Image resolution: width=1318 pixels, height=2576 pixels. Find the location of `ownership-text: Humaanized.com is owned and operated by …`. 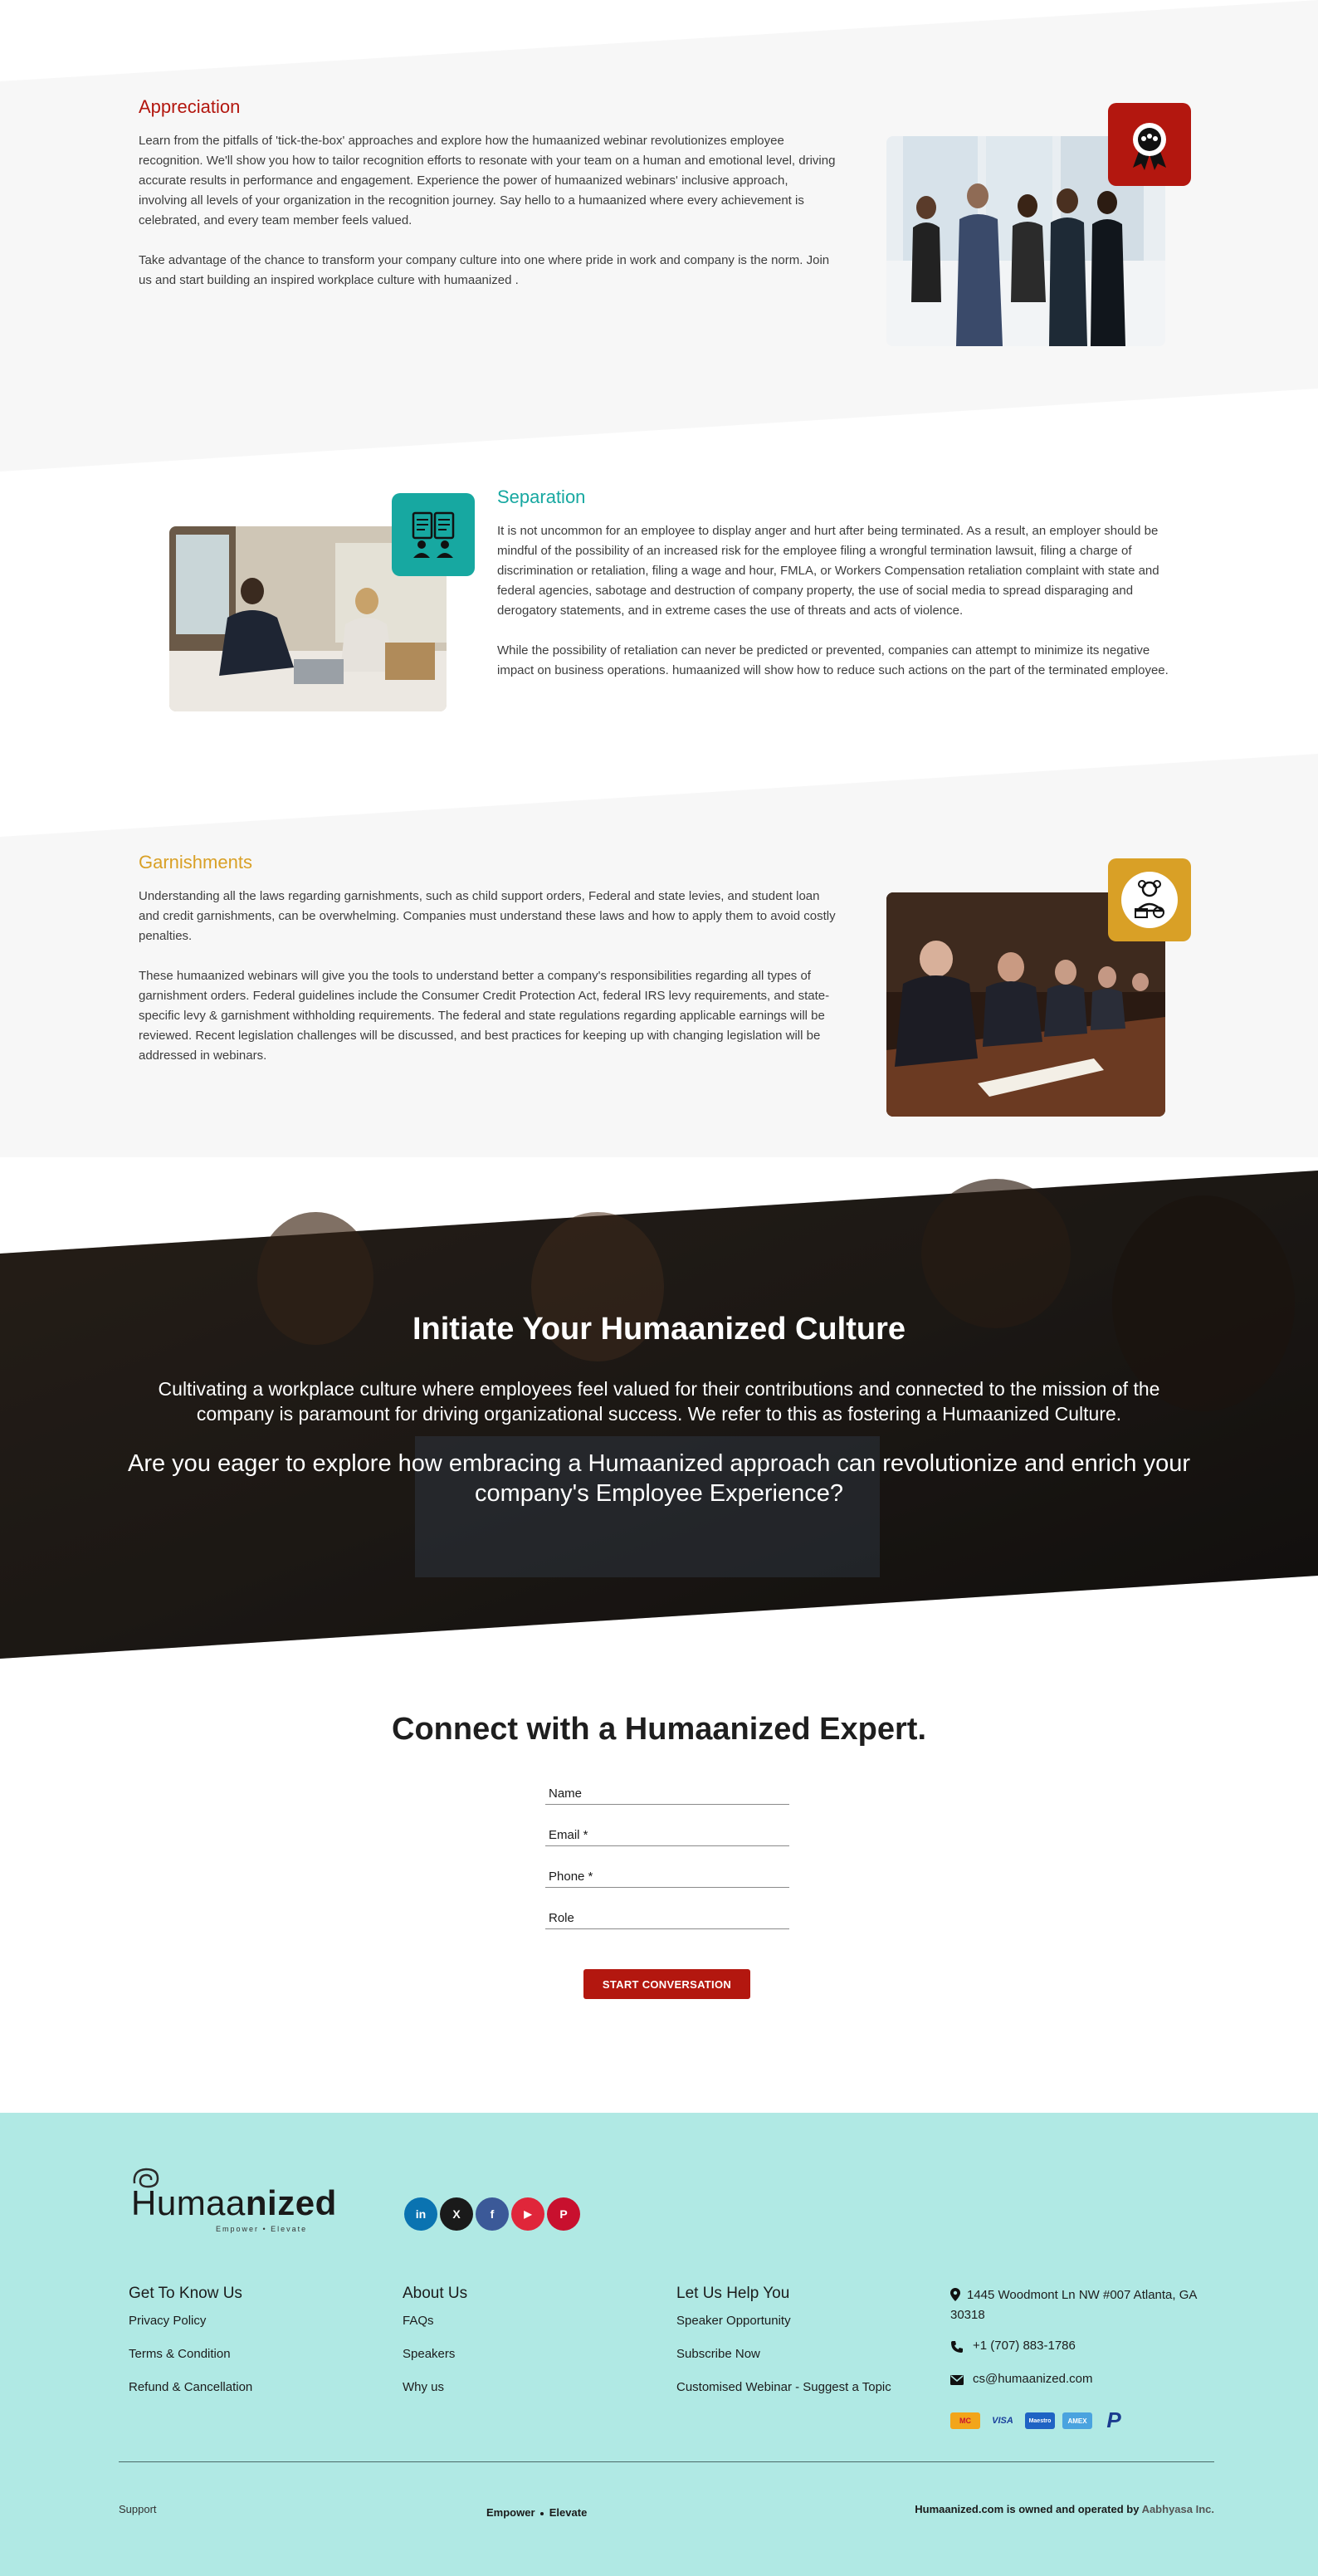

ownership-text: Humaanized.com is owned and operated by … is located at coordinates (1064, 2509).